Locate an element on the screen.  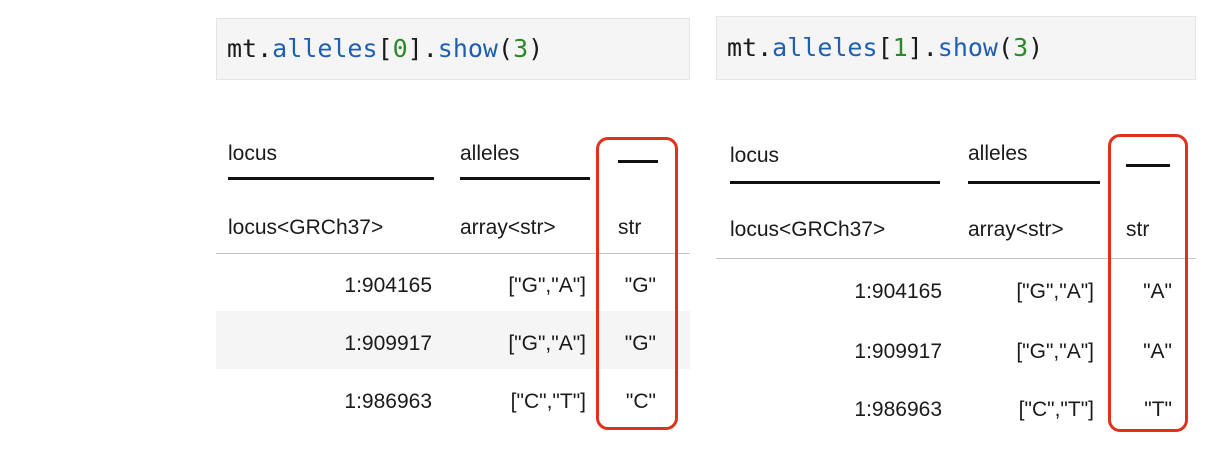
code-input-0: mt.alleles[0].show(3) is located at coordinates (453, 49).